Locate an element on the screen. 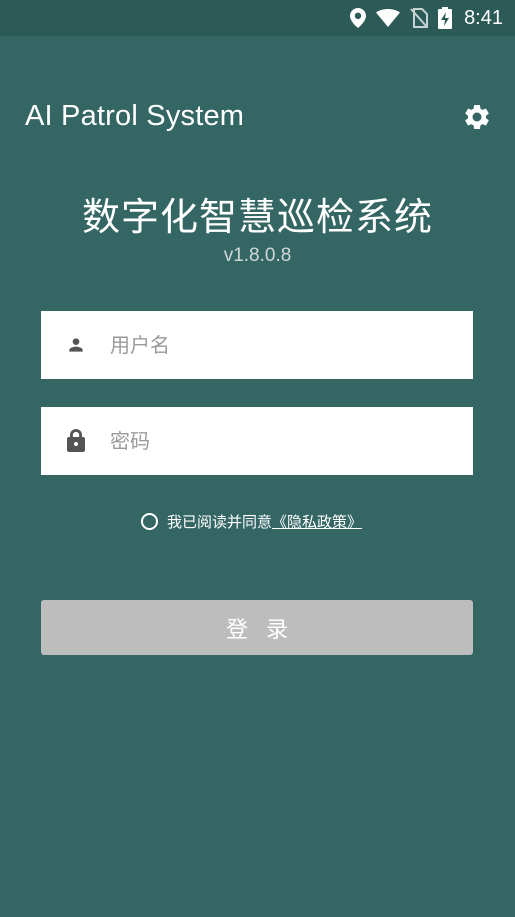  no-sim-icon is located at coordinates (419, 18).